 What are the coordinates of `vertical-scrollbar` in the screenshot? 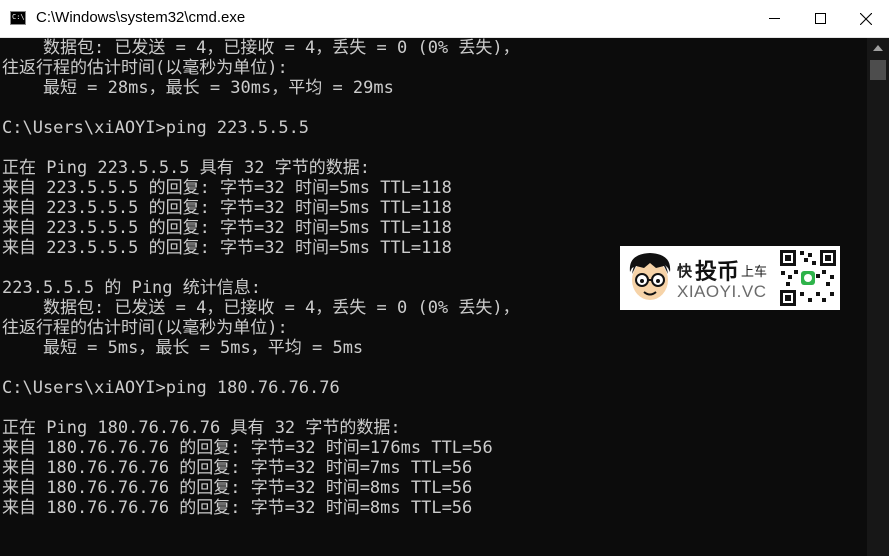 It's located at (878, 297).